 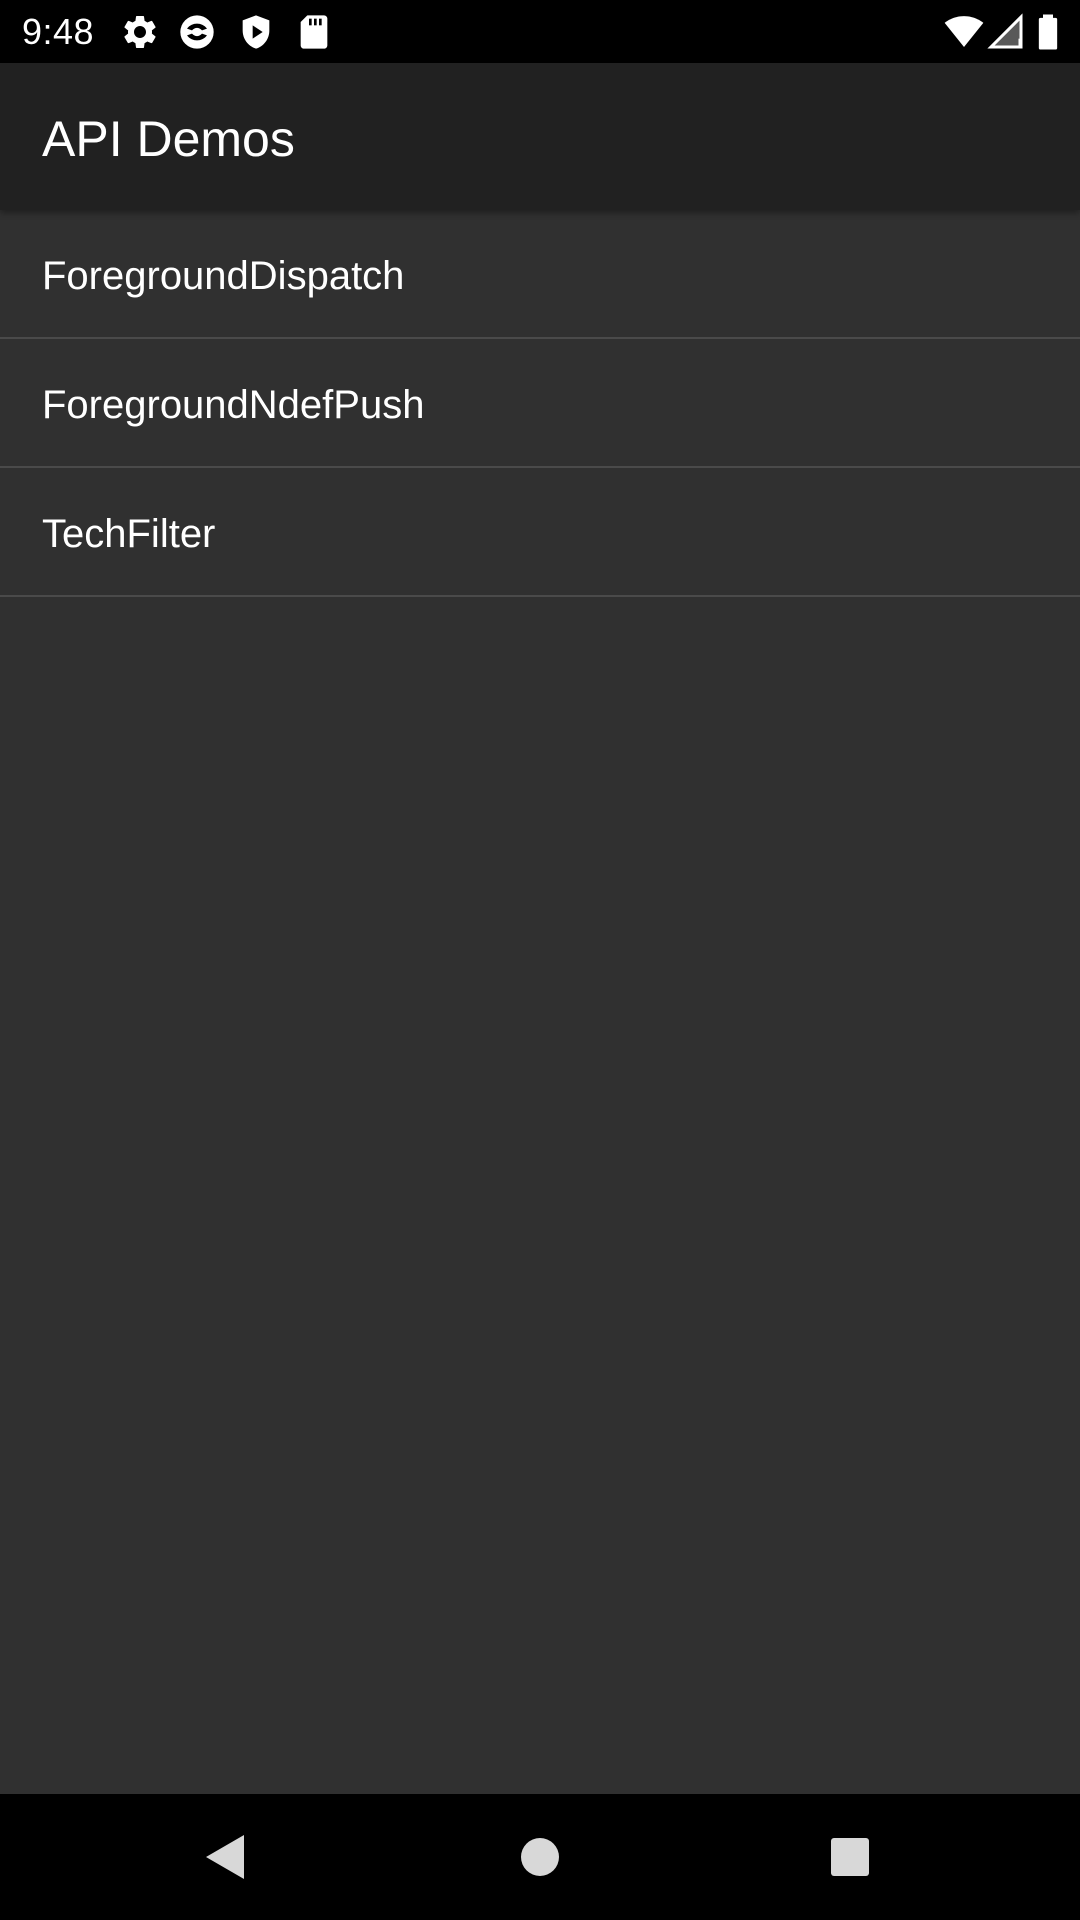 I want to click on cell-signal-icon, so click(x=1006, y=32).